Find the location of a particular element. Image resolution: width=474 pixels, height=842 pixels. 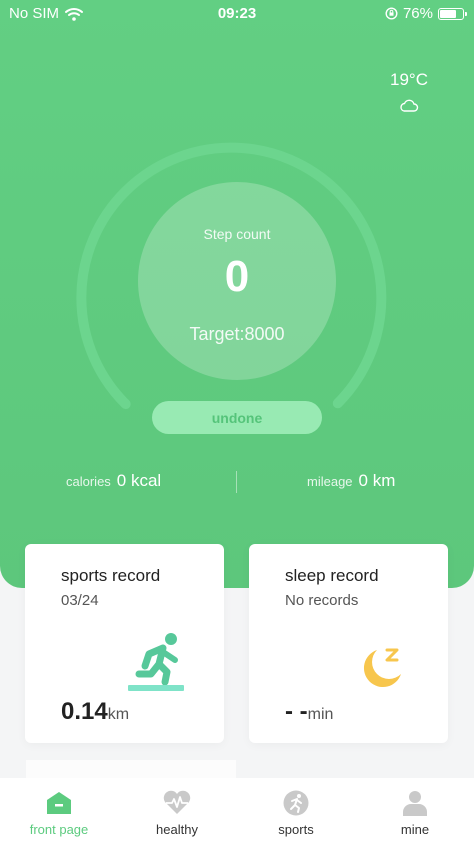

tab-mine: mine is located at coordinates (415, 813).